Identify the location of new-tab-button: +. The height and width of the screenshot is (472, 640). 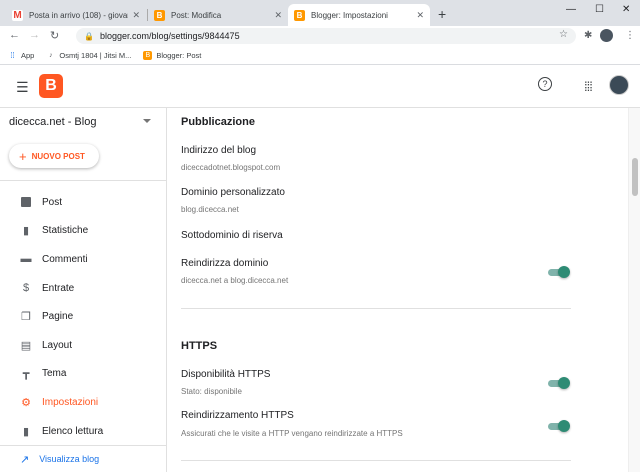
(442, 14).